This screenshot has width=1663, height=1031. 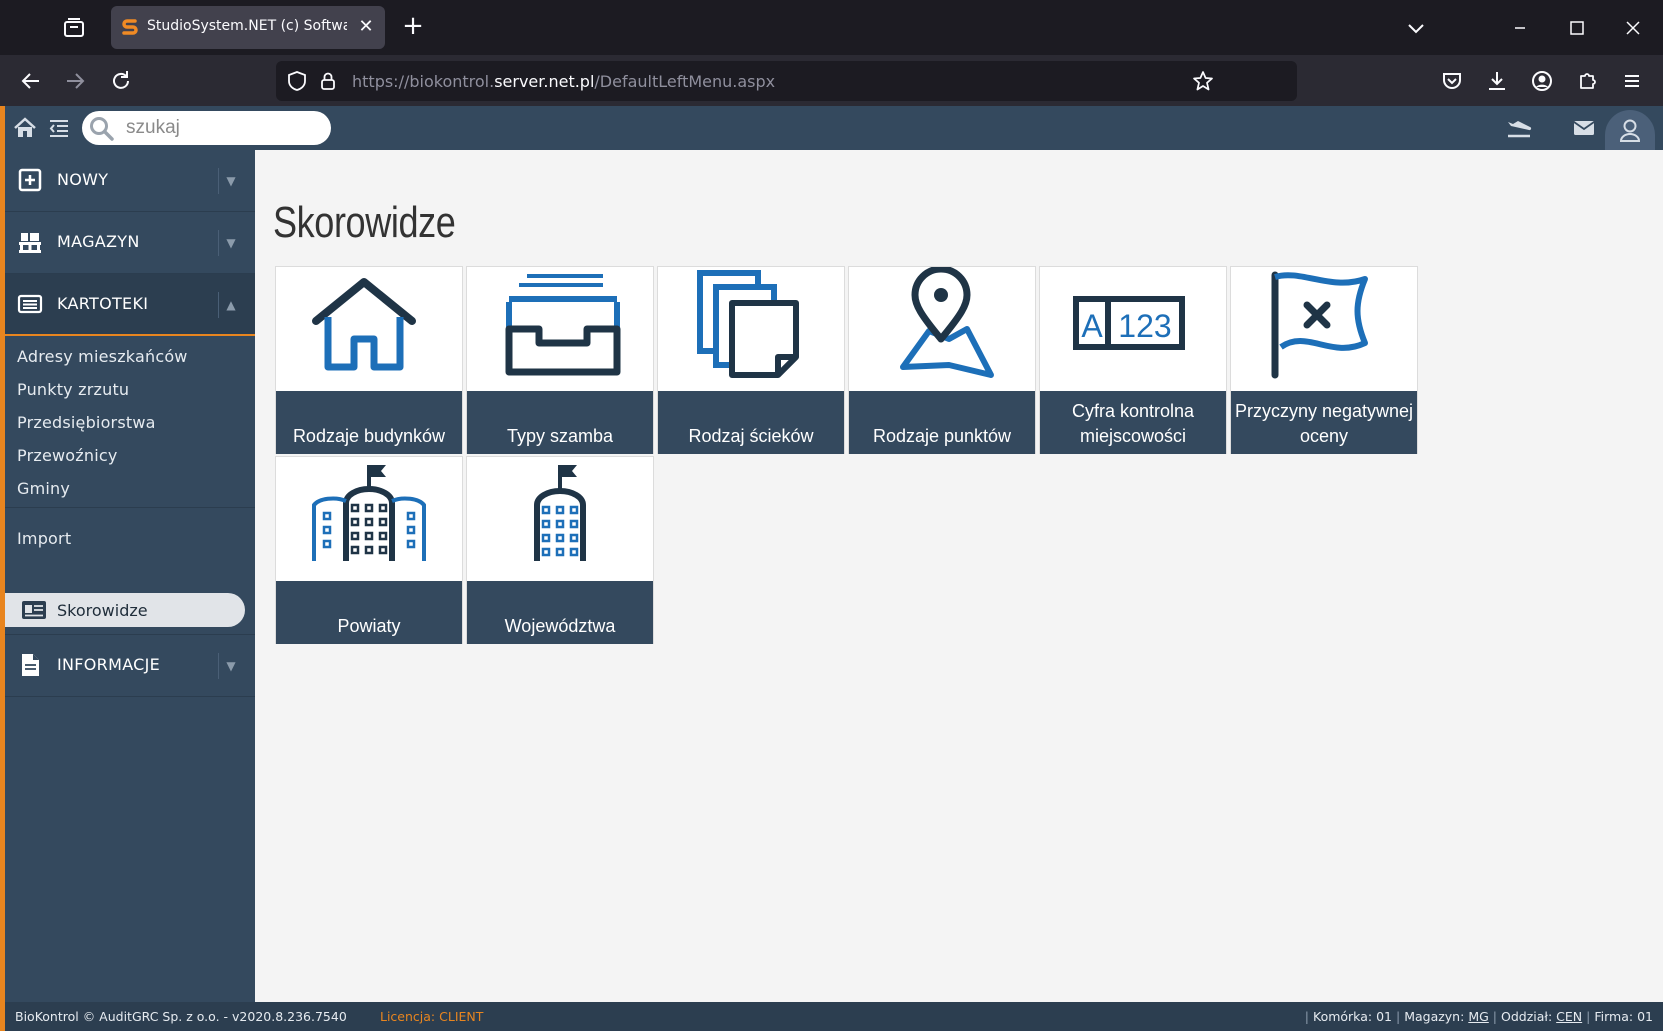 I want to click on tile-label: Powiaty, so click(x=369, y=612).